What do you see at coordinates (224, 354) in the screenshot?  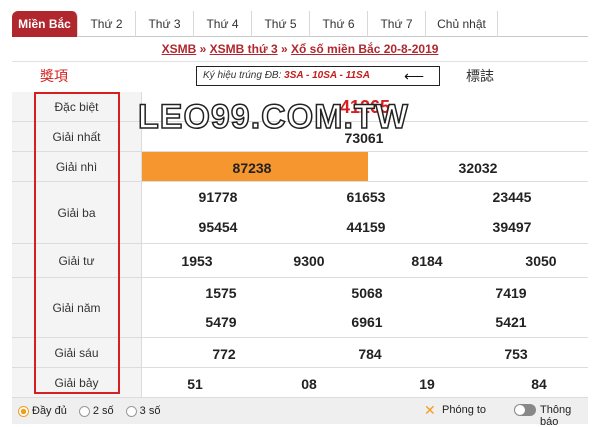 I see `prize-value-g6: 772` at bounding box center [224, 354].